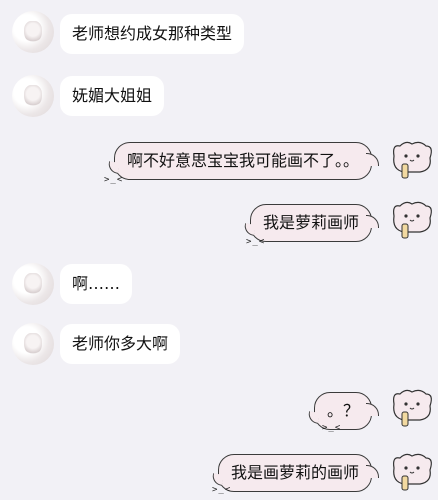 Image resolution: width=438 pixels, height=500 pixels. What do you see at coordinates (112, 96) in the screenshot?
I see `message-bubble: 妩媚大姐姐` at bounding box center [112, 96].